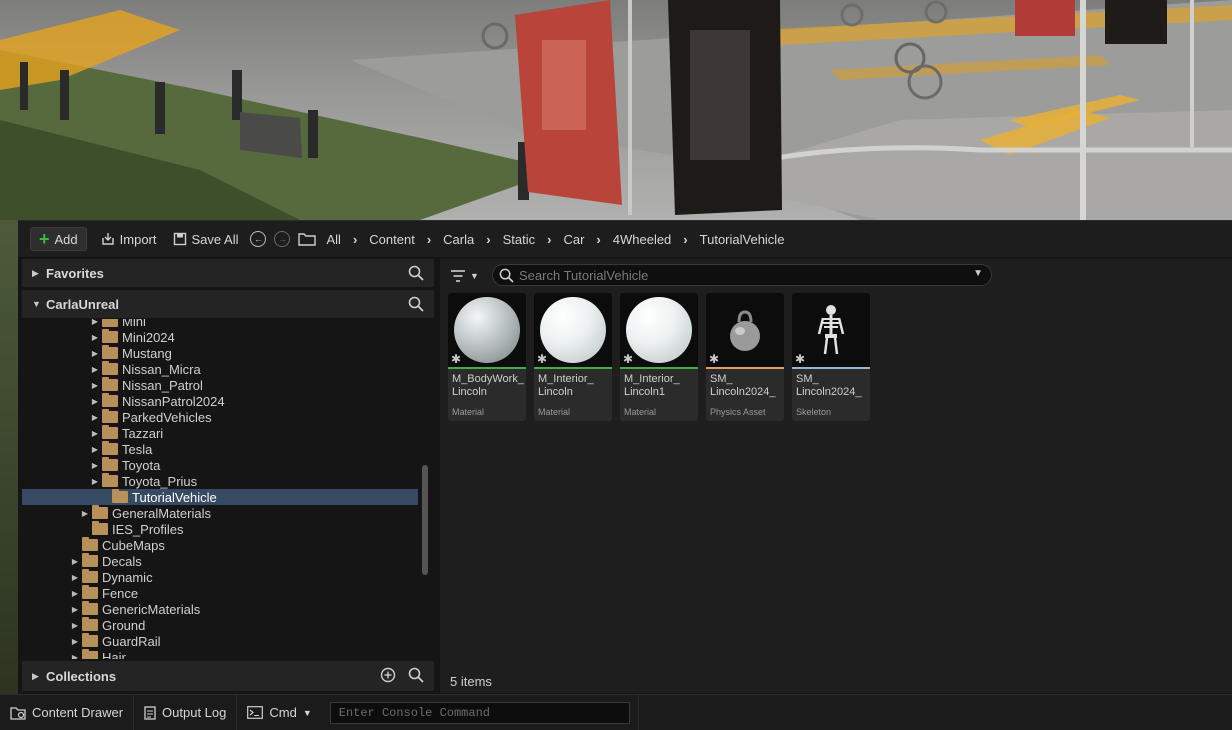  I want to click on tree-item-label: Dynamic, so click(127, 577).